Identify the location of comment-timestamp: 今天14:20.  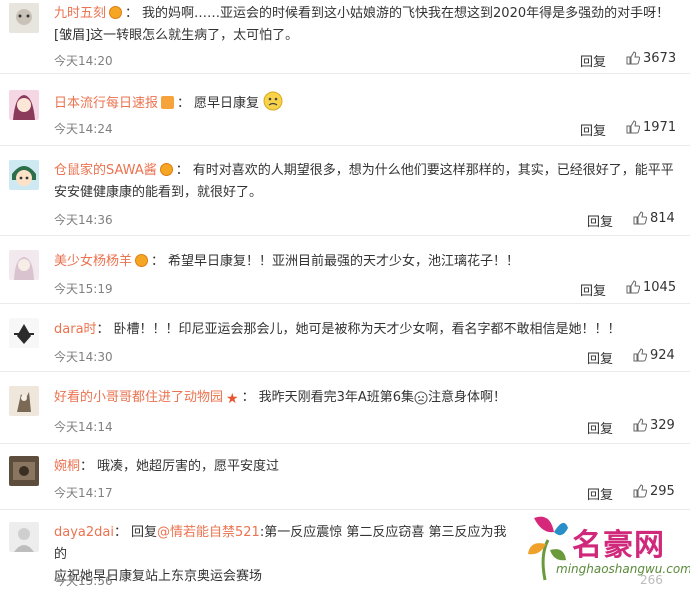
(83, 61).